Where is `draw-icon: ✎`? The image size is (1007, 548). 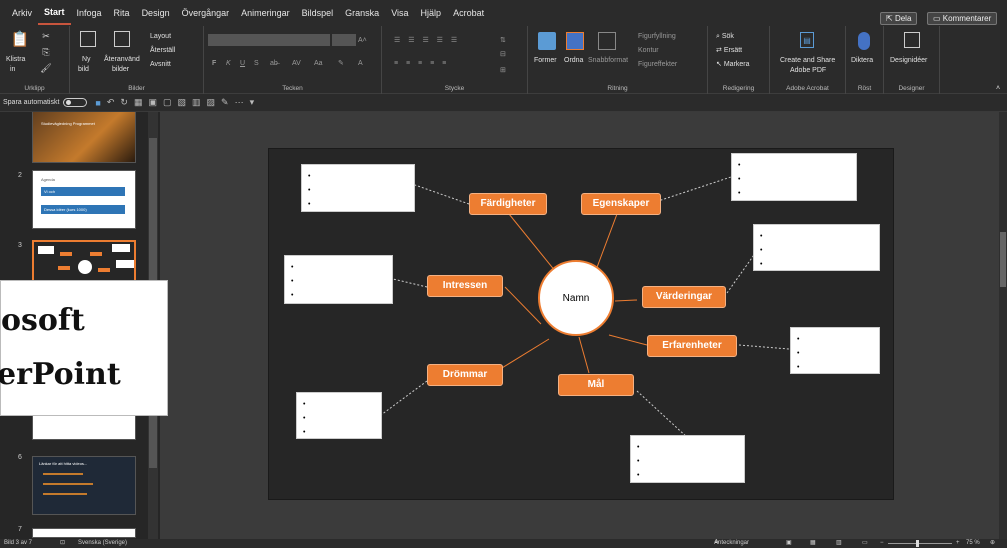 draw-icon: ✎ is located at coordinates (225, 102).